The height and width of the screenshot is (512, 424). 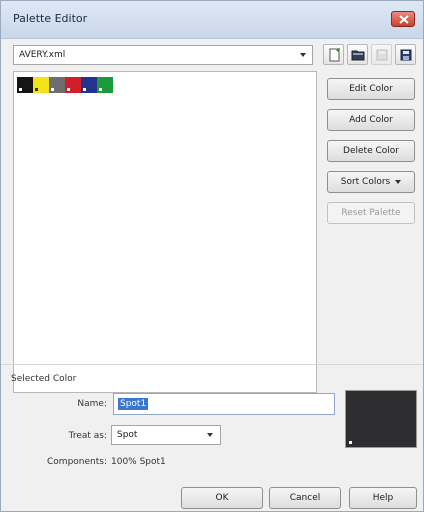 I want to click on treat-as-select: Spot, so click(x=166, y=435).